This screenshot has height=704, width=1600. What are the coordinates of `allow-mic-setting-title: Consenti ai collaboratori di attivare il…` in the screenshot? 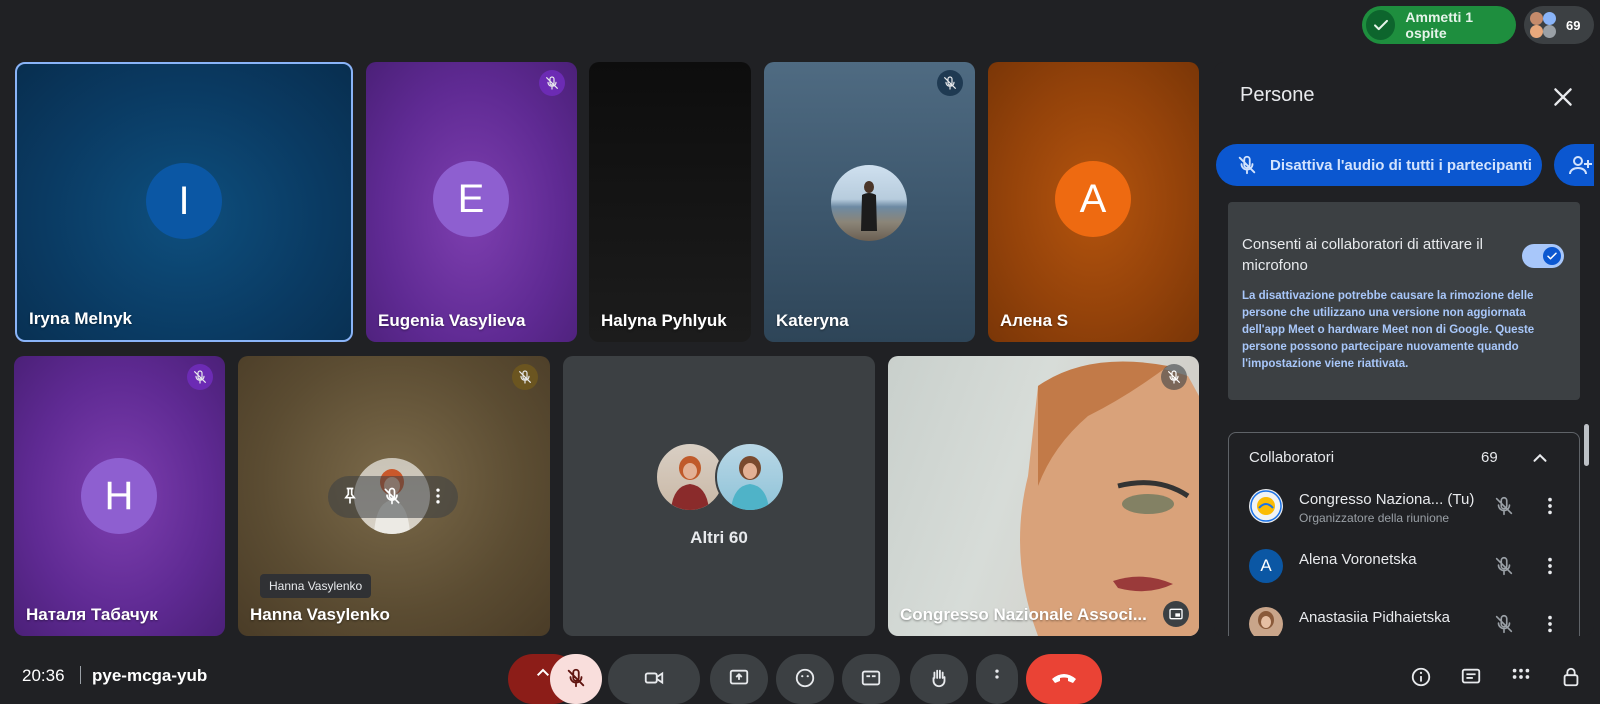 It's located at (1362, 255).